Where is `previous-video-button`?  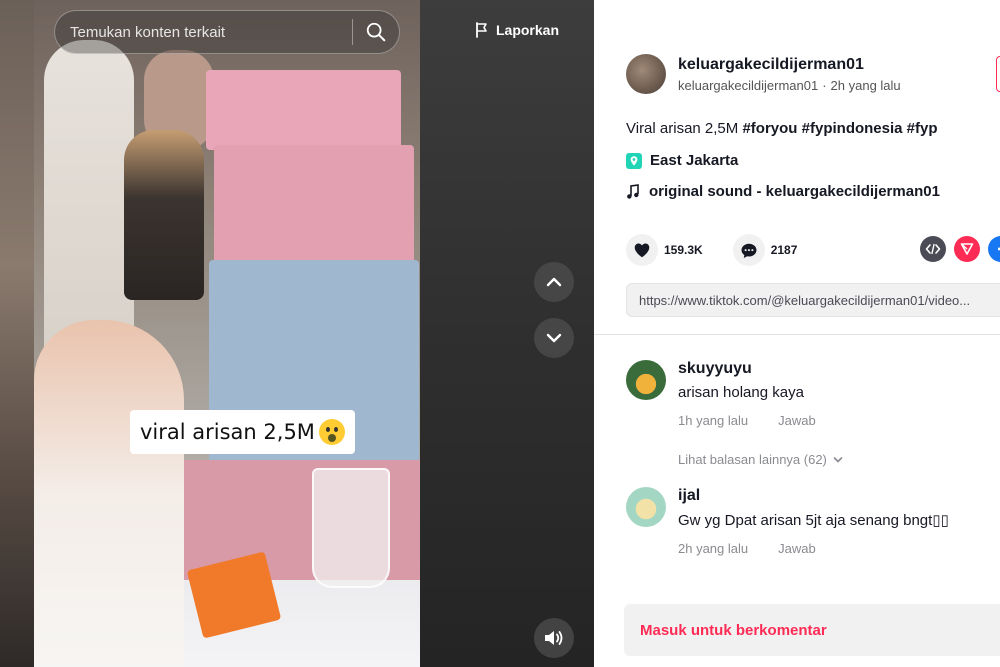
previous-video-button is located at coordinates (554, 282).